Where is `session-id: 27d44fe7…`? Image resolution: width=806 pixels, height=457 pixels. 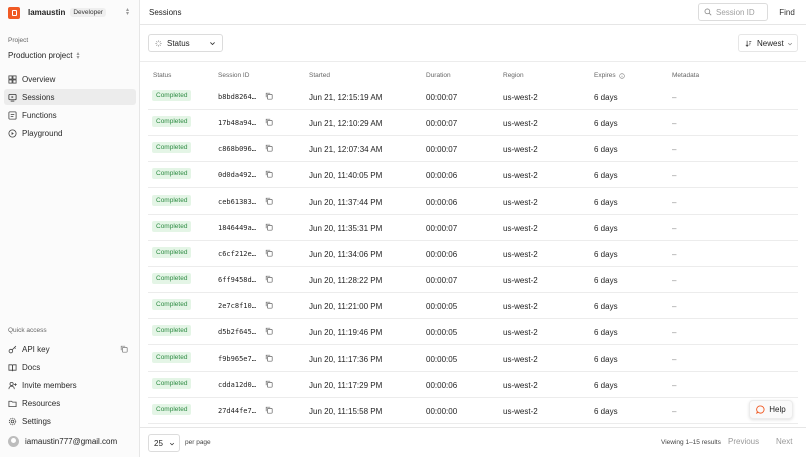
session-id: 27d44fe7… is located at coordinates (237, 411).